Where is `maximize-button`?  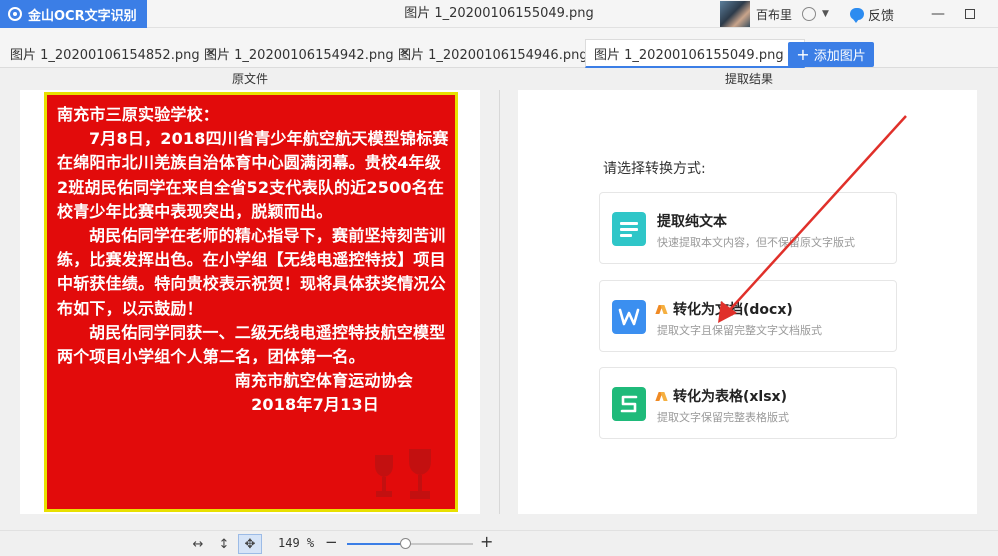
maximize-button is located at coordinates (970, 14).